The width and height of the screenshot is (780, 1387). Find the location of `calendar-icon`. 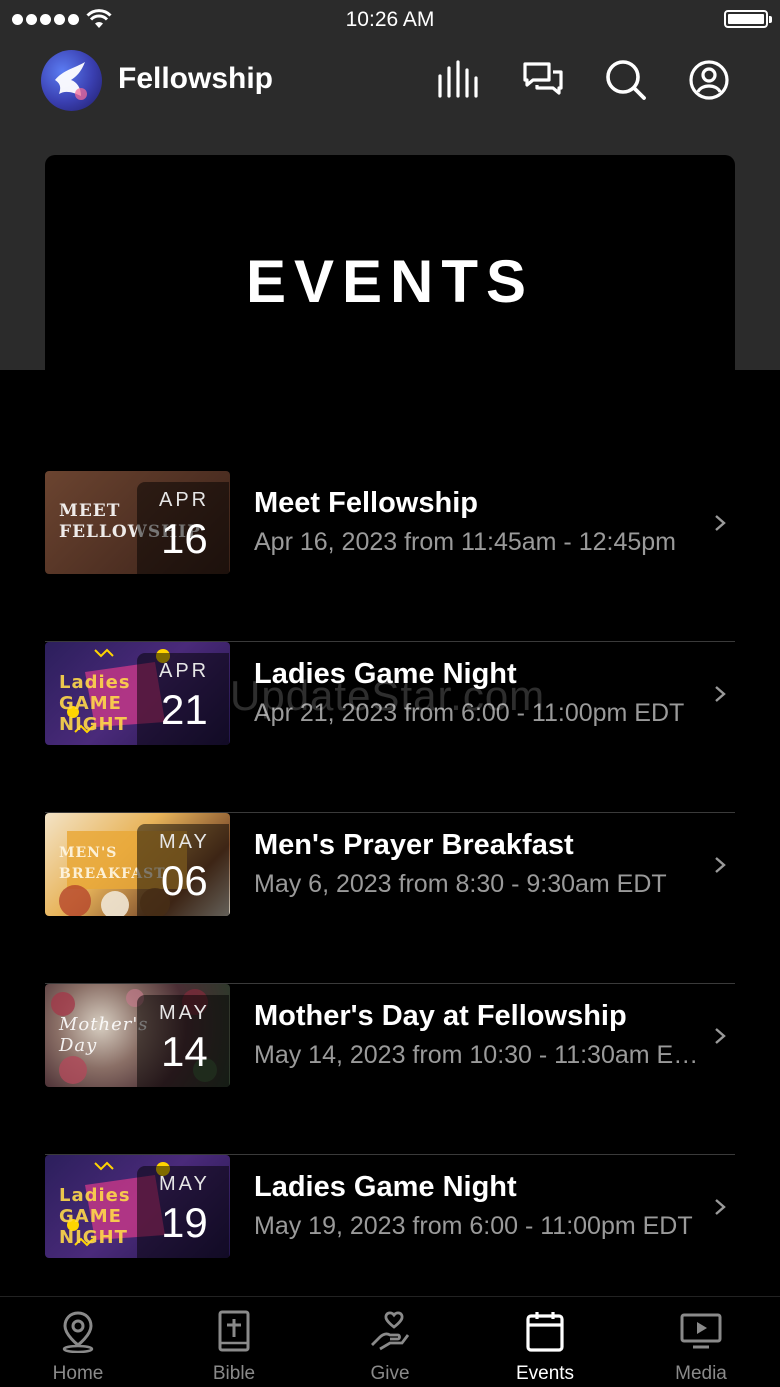

calendar-icon is located at coordinates (545, 1332).